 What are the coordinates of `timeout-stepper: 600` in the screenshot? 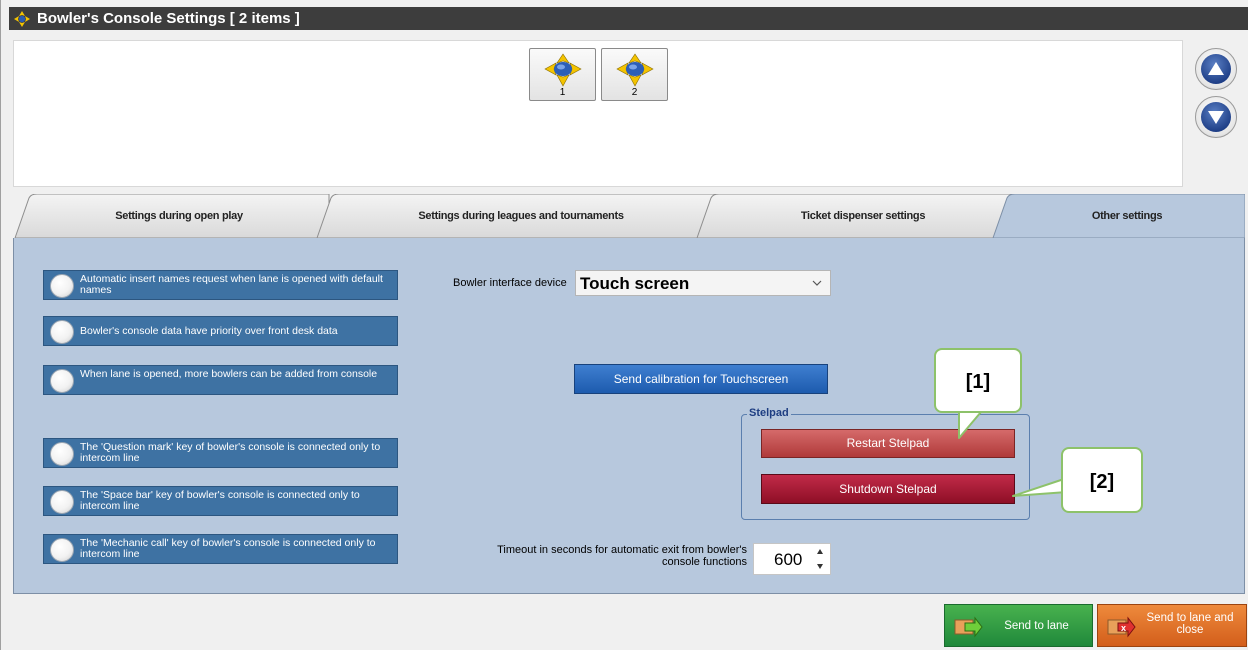 It's located at (792, 559).